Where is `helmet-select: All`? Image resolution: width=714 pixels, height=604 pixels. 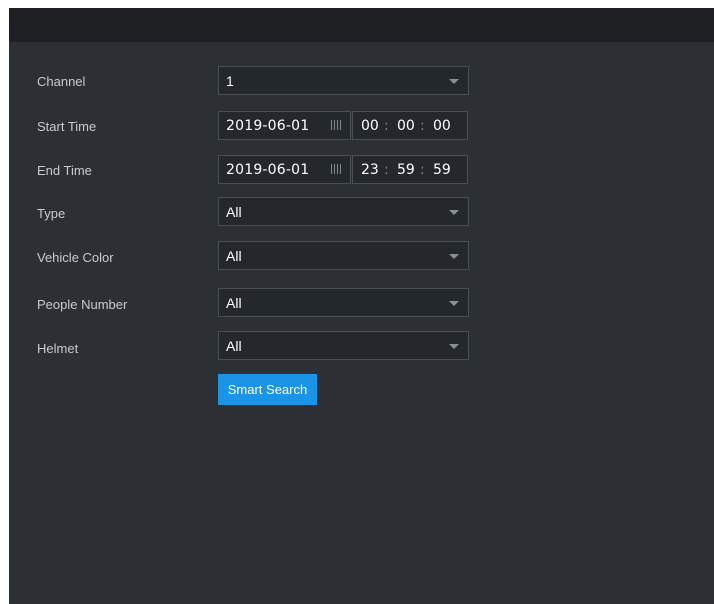 helmet-select: All is located at coordinates (343, 345).